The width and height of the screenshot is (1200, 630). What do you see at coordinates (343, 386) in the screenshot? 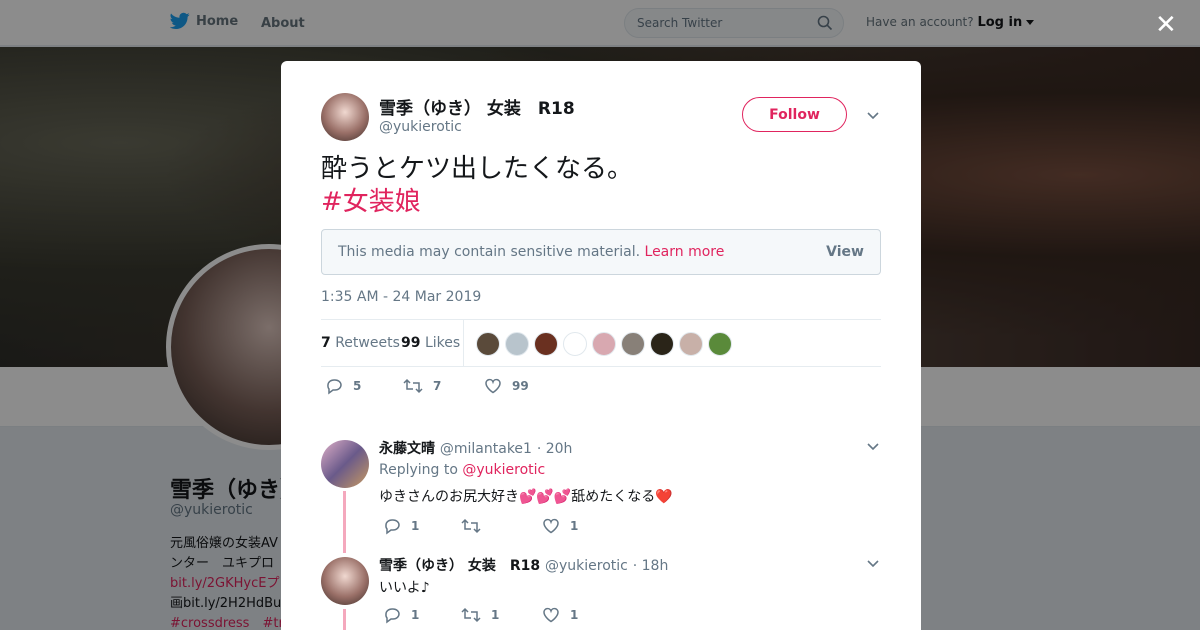
I see `reply-action: 5` at bounding box center [343, 386].